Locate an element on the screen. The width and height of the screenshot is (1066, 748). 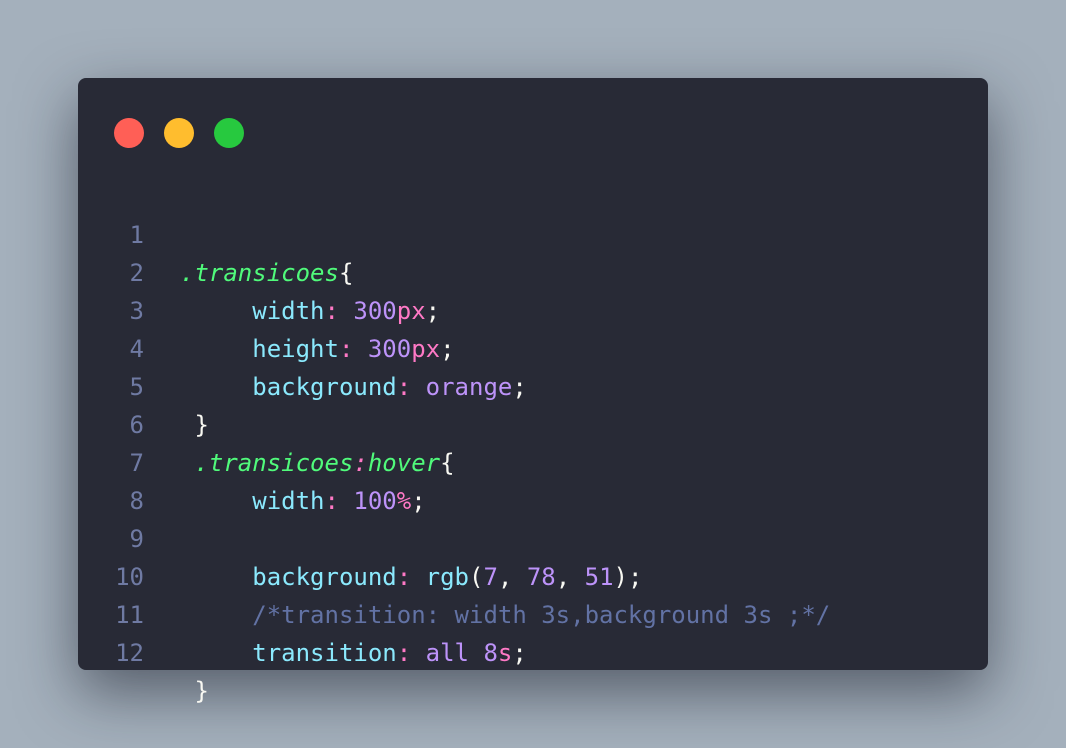
code-line: 11 transition: all 8s; is located at coordinates (533, 612).